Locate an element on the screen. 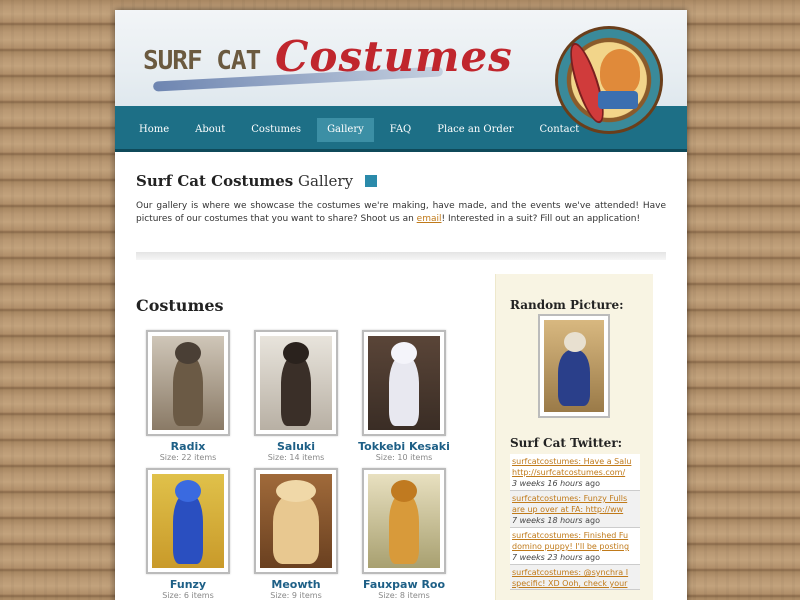 This screenshot has height=600, width=800. twitter-heading: Surf Cat Twitter: is located at coordinates (566, 443).